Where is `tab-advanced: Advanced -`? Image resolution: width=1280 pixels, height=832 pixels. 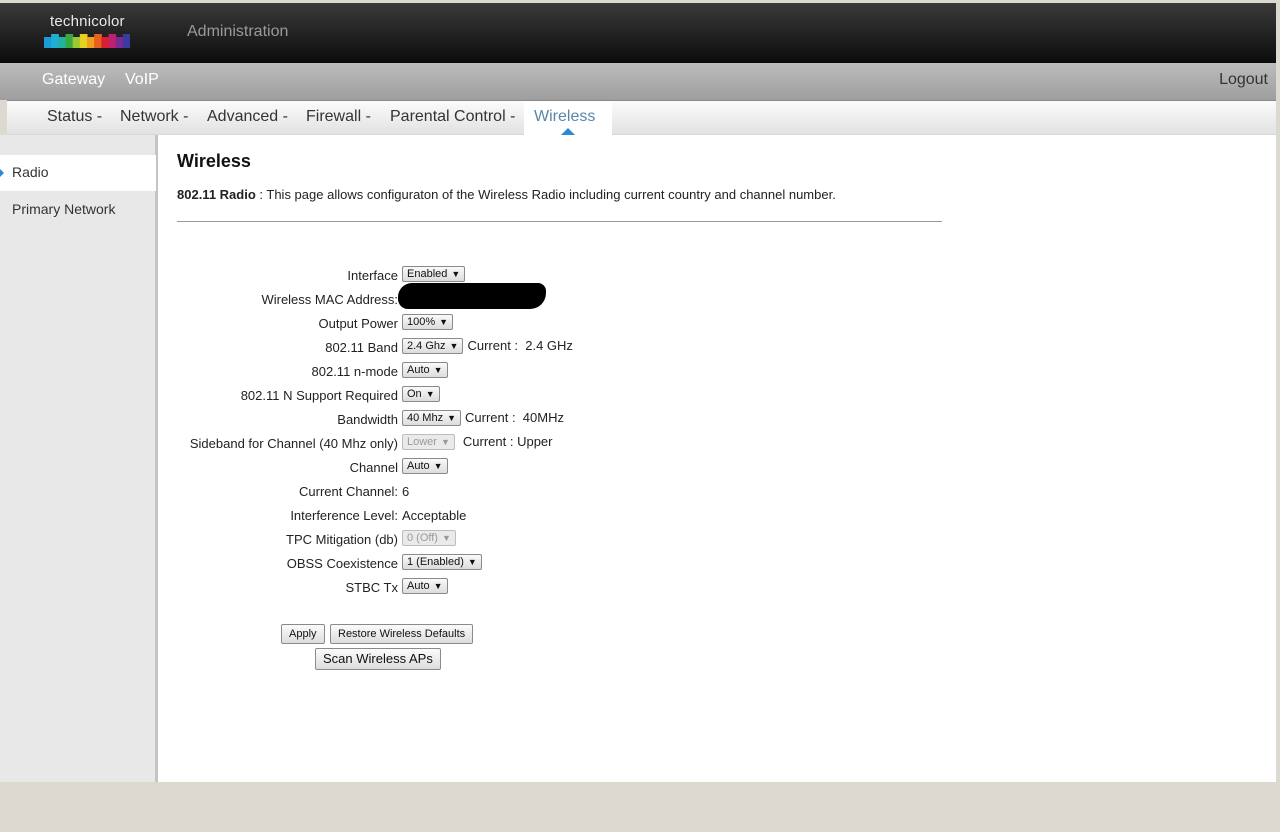 tab-advanced: Advanced - is located at coordinates (247, 117).